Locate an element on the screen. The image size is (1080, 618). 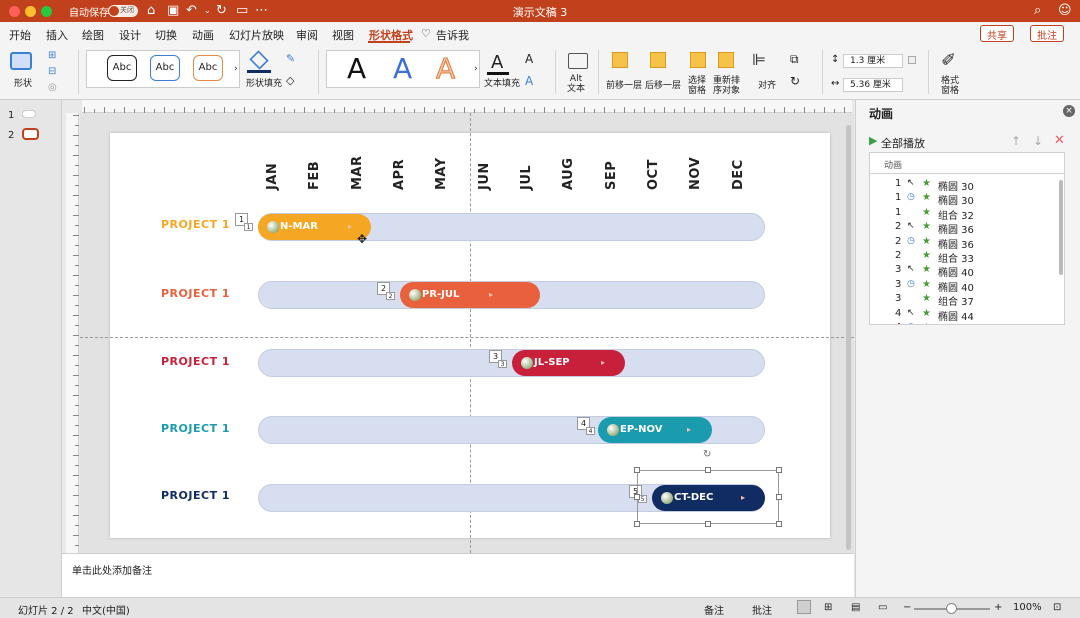
shape-outline-icon: ✎ is located at coordinates (290, 58).